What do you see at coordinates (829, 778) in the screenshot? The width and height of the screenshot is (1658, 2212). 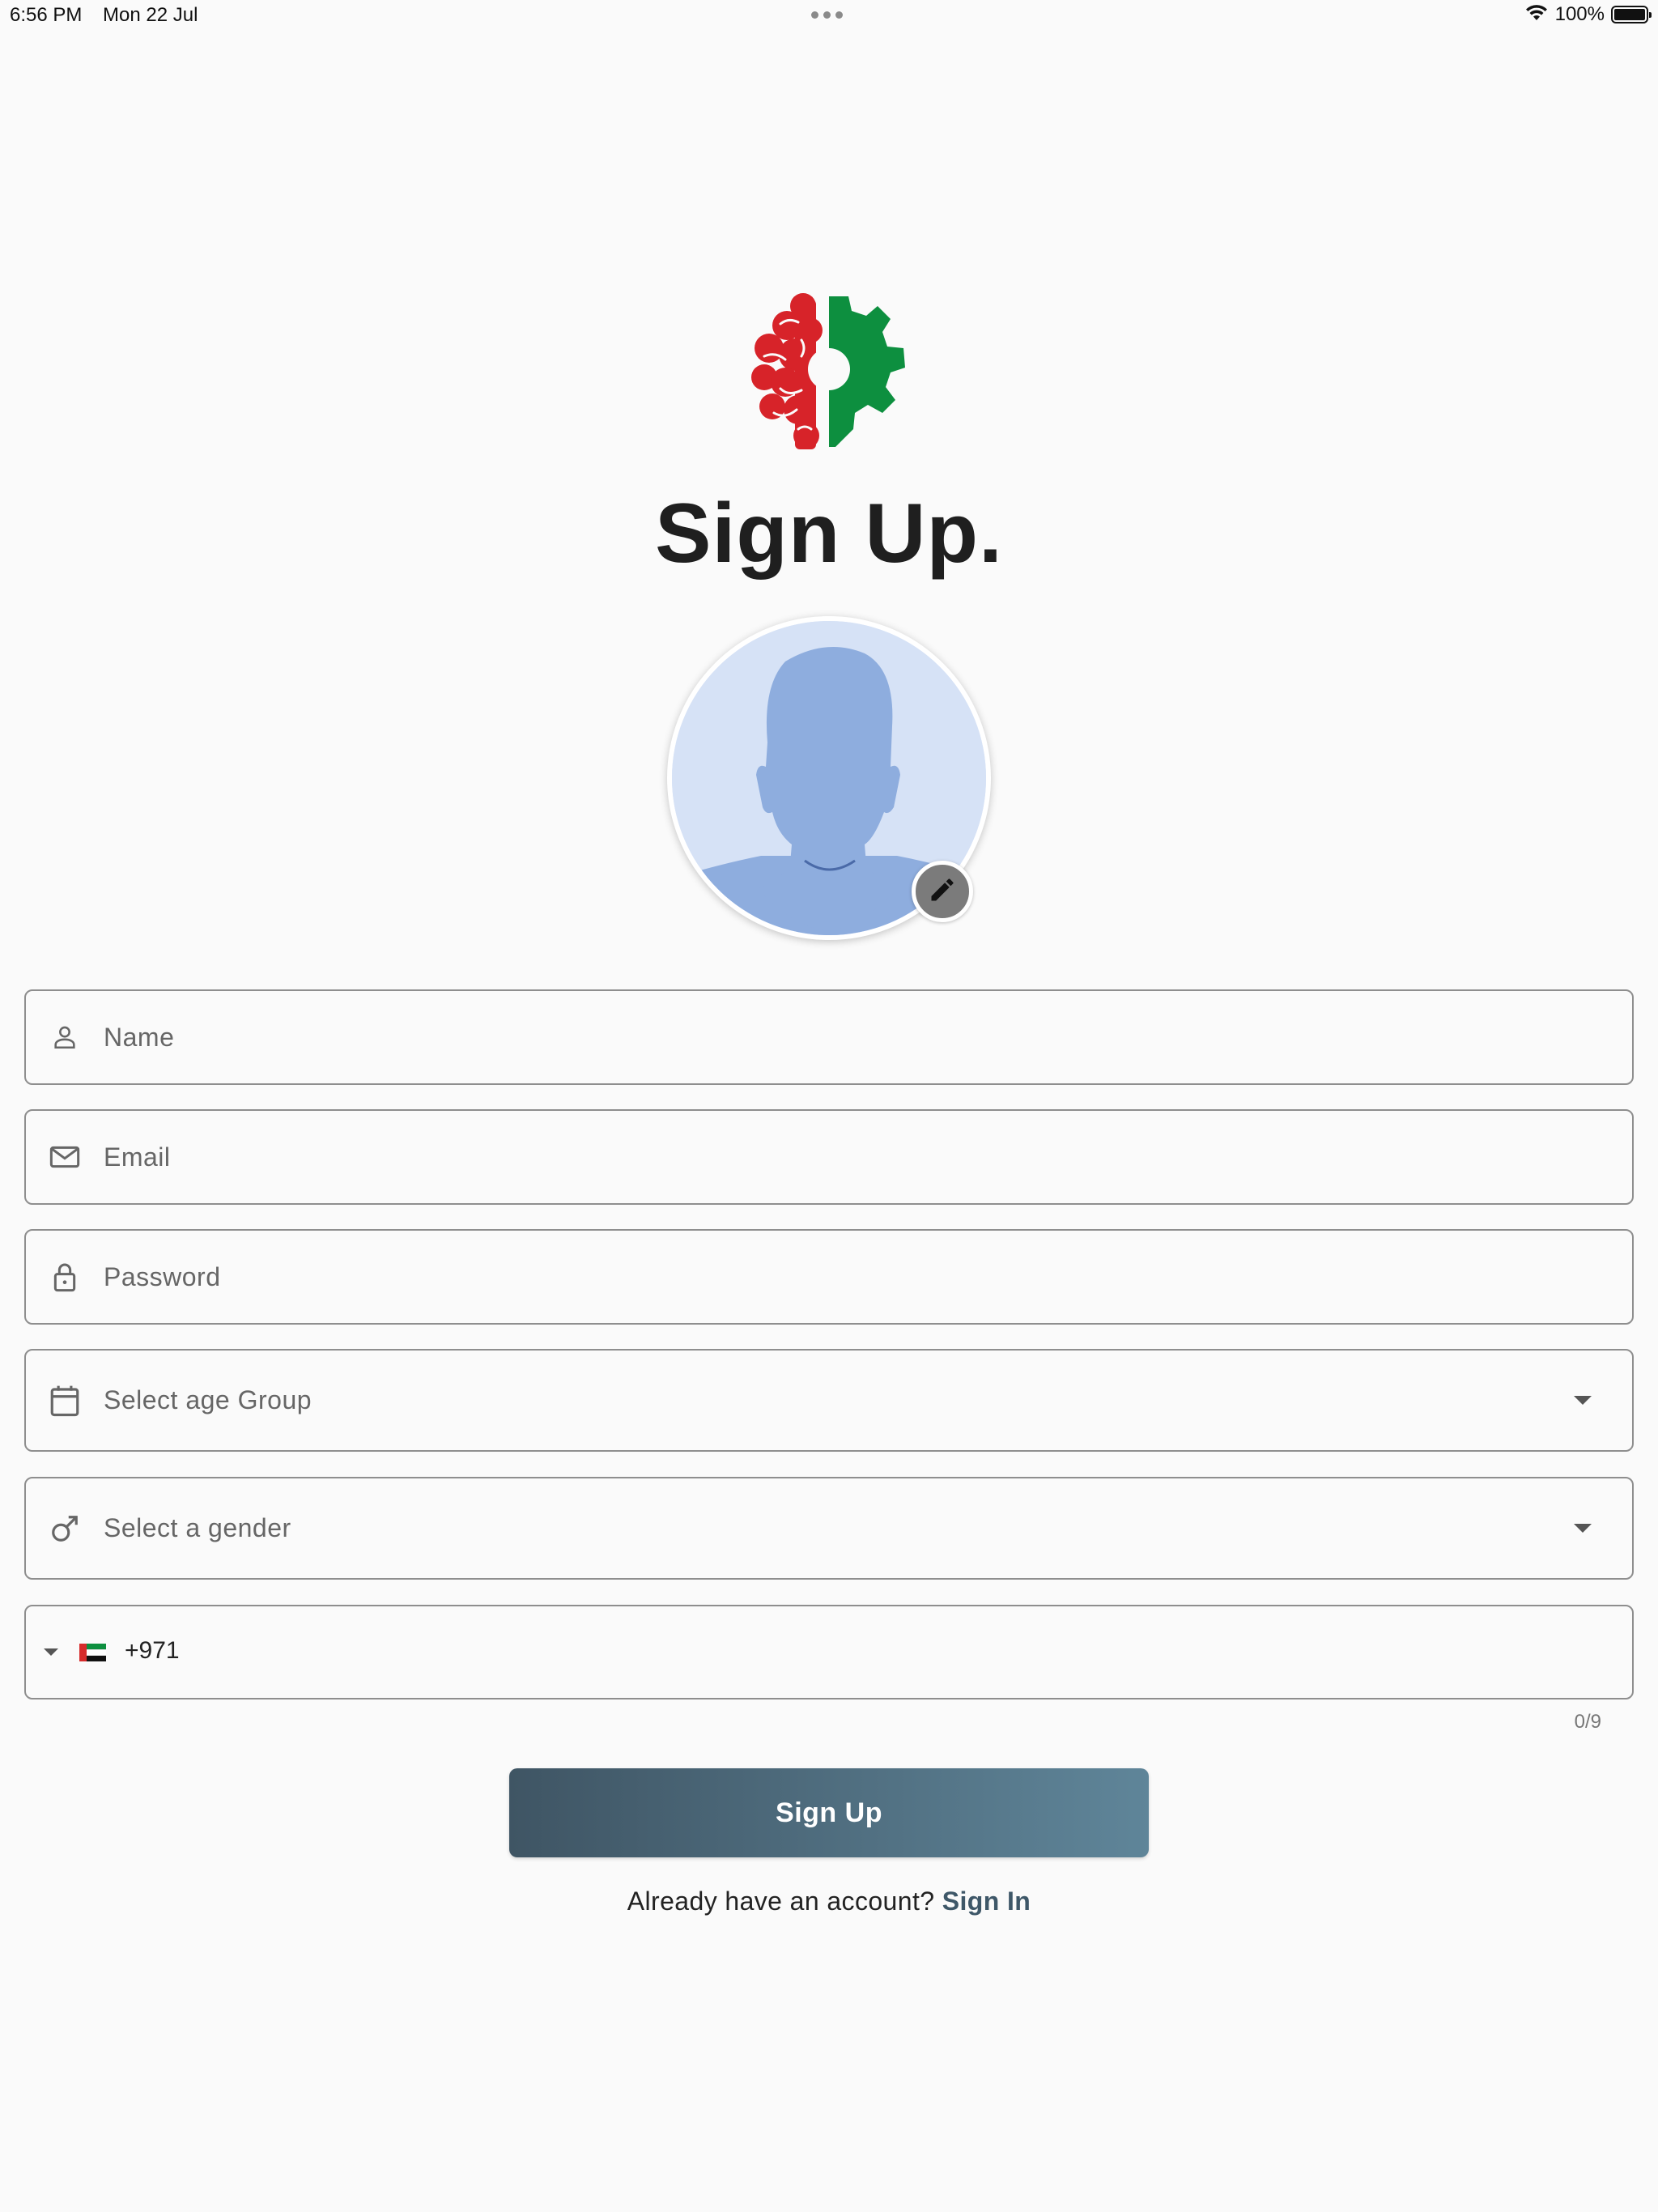 I see `avatar-container` at bounding box center [829, 778].